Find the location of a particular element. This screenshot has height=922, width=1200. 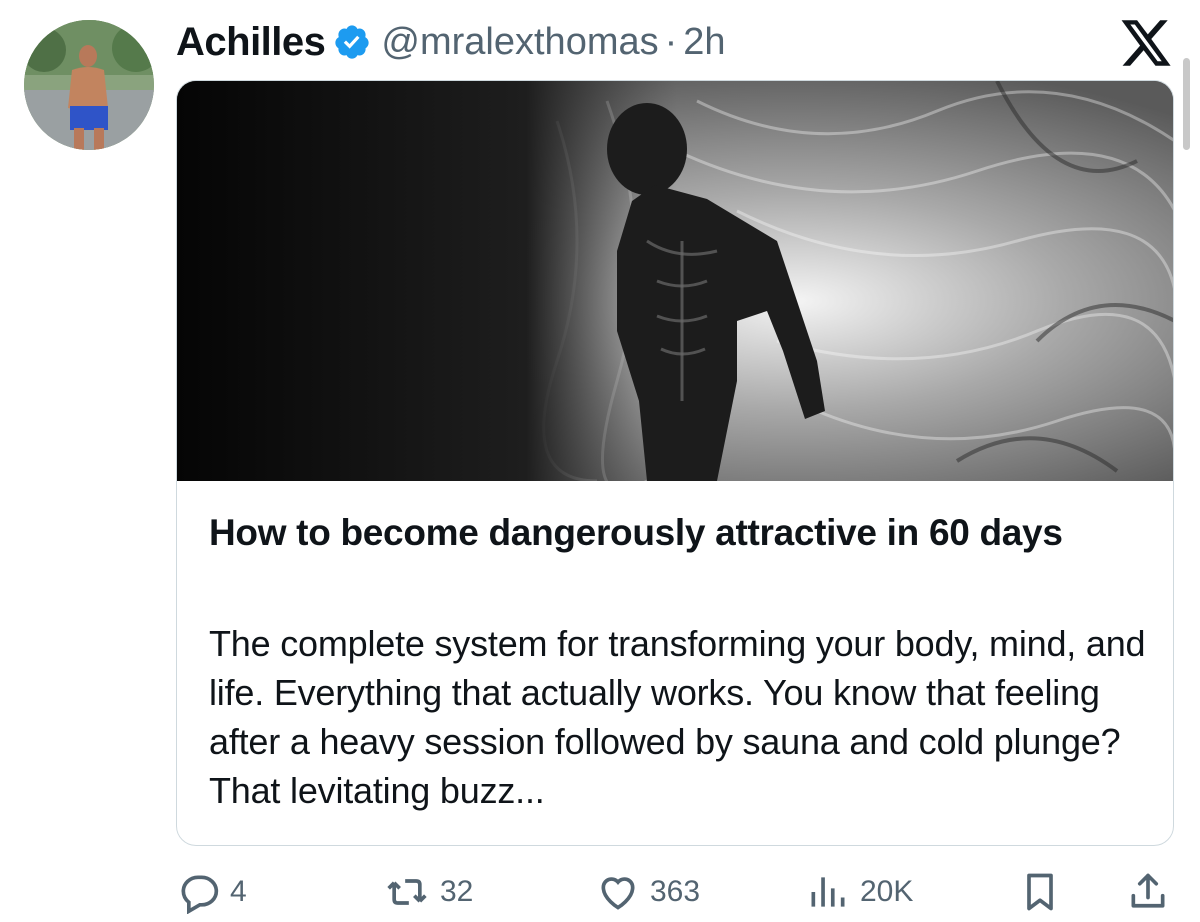

like-button: 363 is located at coordinates (648, 892).